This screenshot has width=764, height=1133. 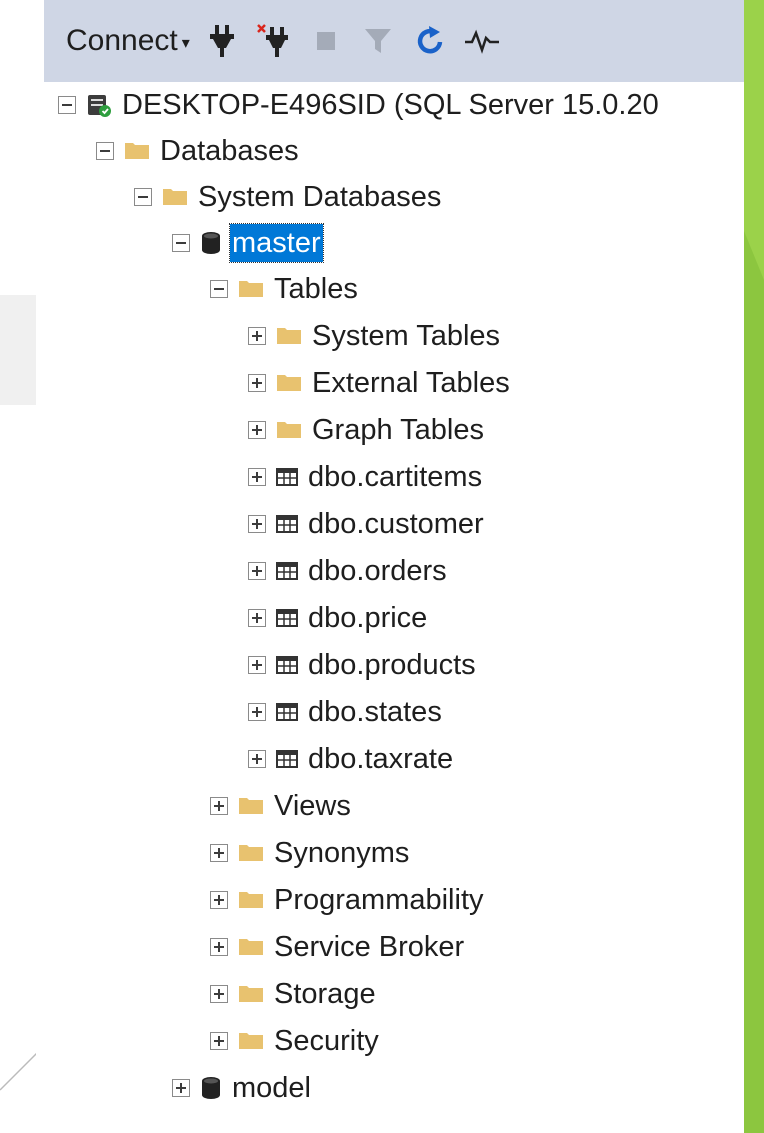 I want to click on programmability-label: Programmability, so click(x=379, y=900).